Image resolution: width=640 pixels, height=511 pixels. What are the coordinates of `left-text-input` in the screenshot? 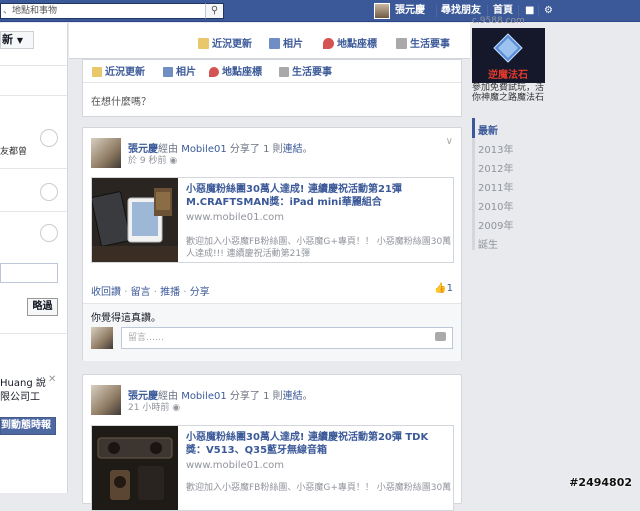 It's located at (29, 273).